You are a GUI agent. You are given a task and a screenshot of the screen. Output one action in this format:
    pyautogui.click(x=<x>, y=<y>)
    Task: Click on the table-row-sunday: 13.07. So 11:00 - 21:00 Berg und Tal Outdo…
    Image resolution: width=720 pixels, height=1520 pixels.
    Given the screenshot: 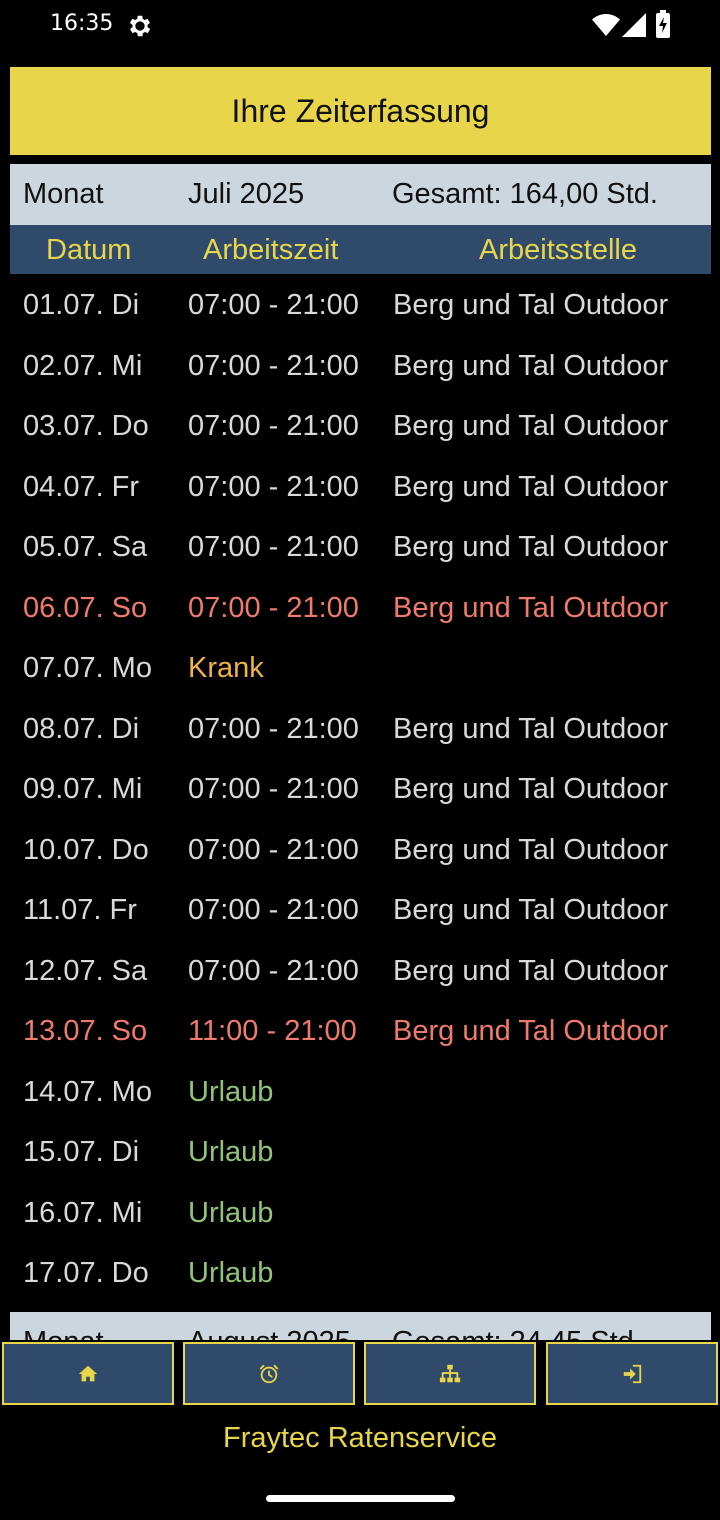 What is the action you would take?
    pyautogui.click(x=360, y=1032)
    